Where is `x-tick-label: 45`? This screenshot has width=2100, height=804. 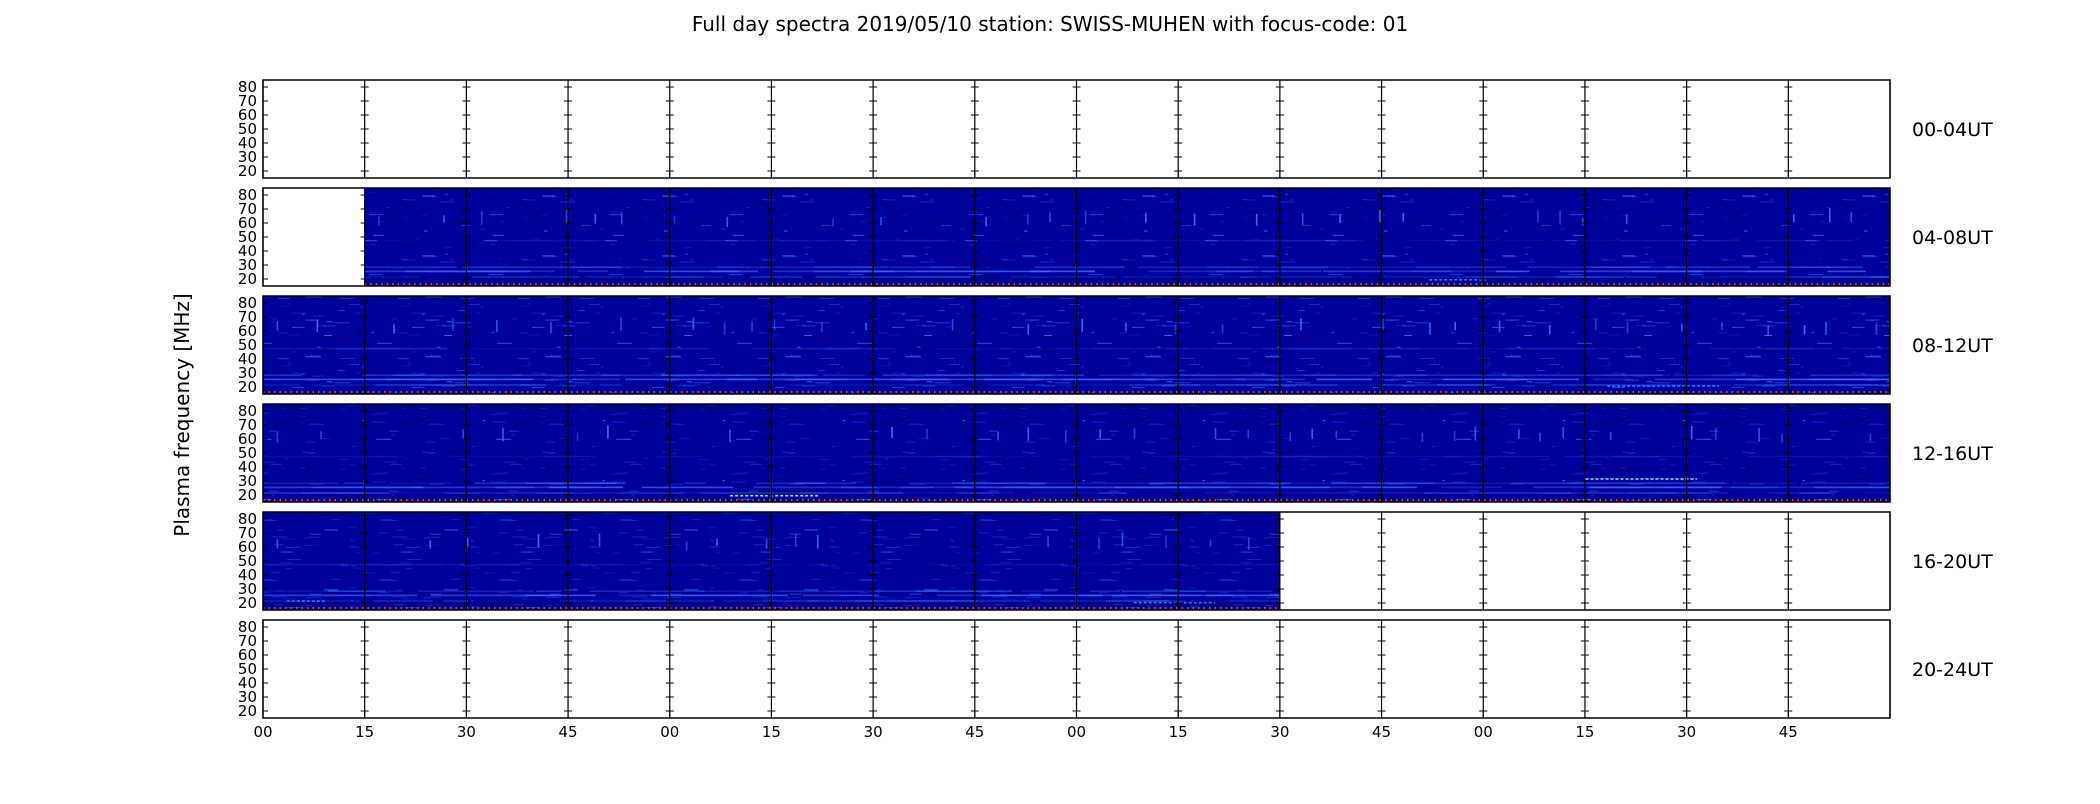 x-tick-label: 45 is located at coordinates (1381, 732).